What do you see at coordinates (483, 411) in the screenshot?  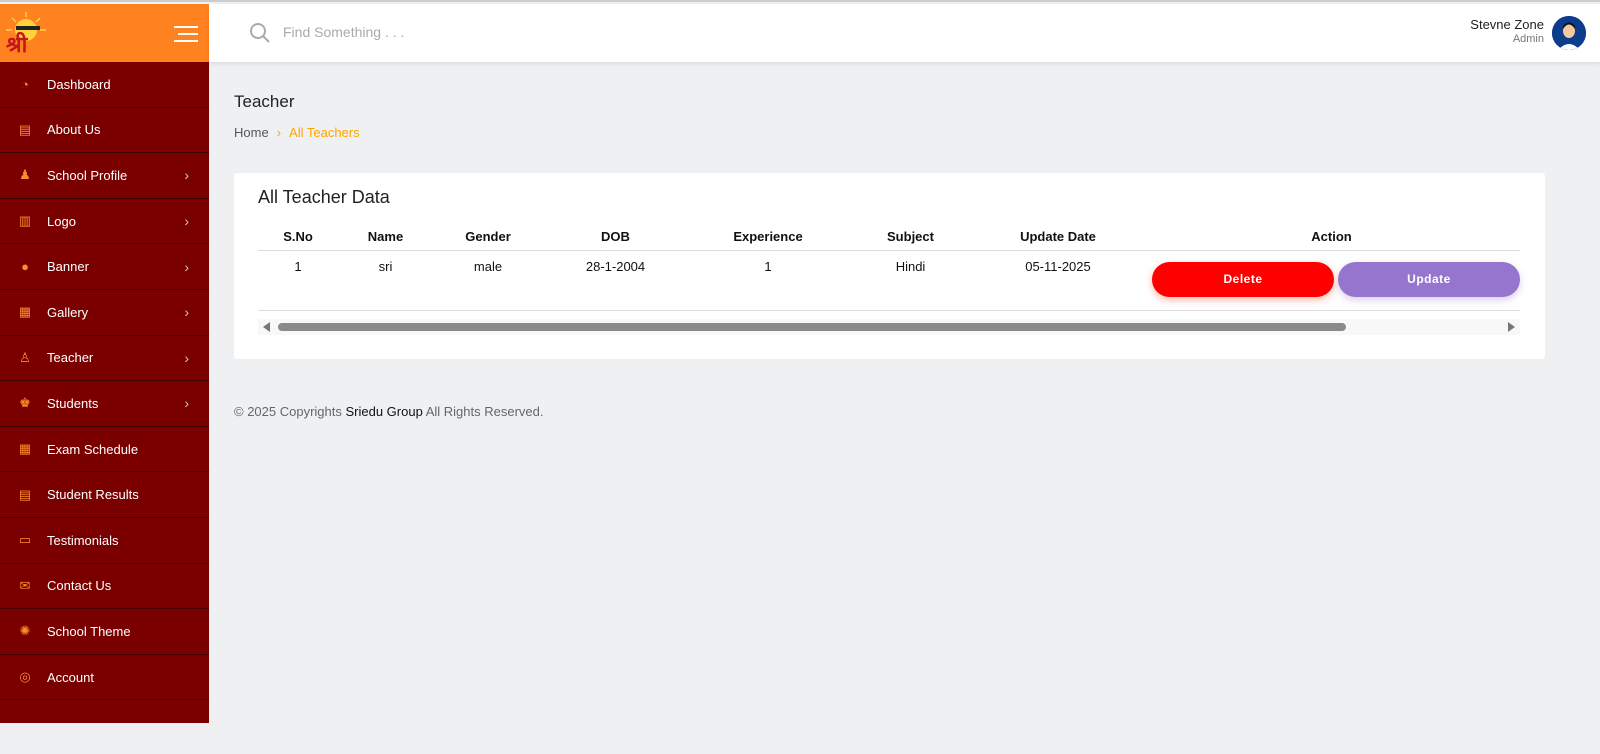 I see `footer-suffix: All Rights Reserved.` at bounding box center [483, 411].